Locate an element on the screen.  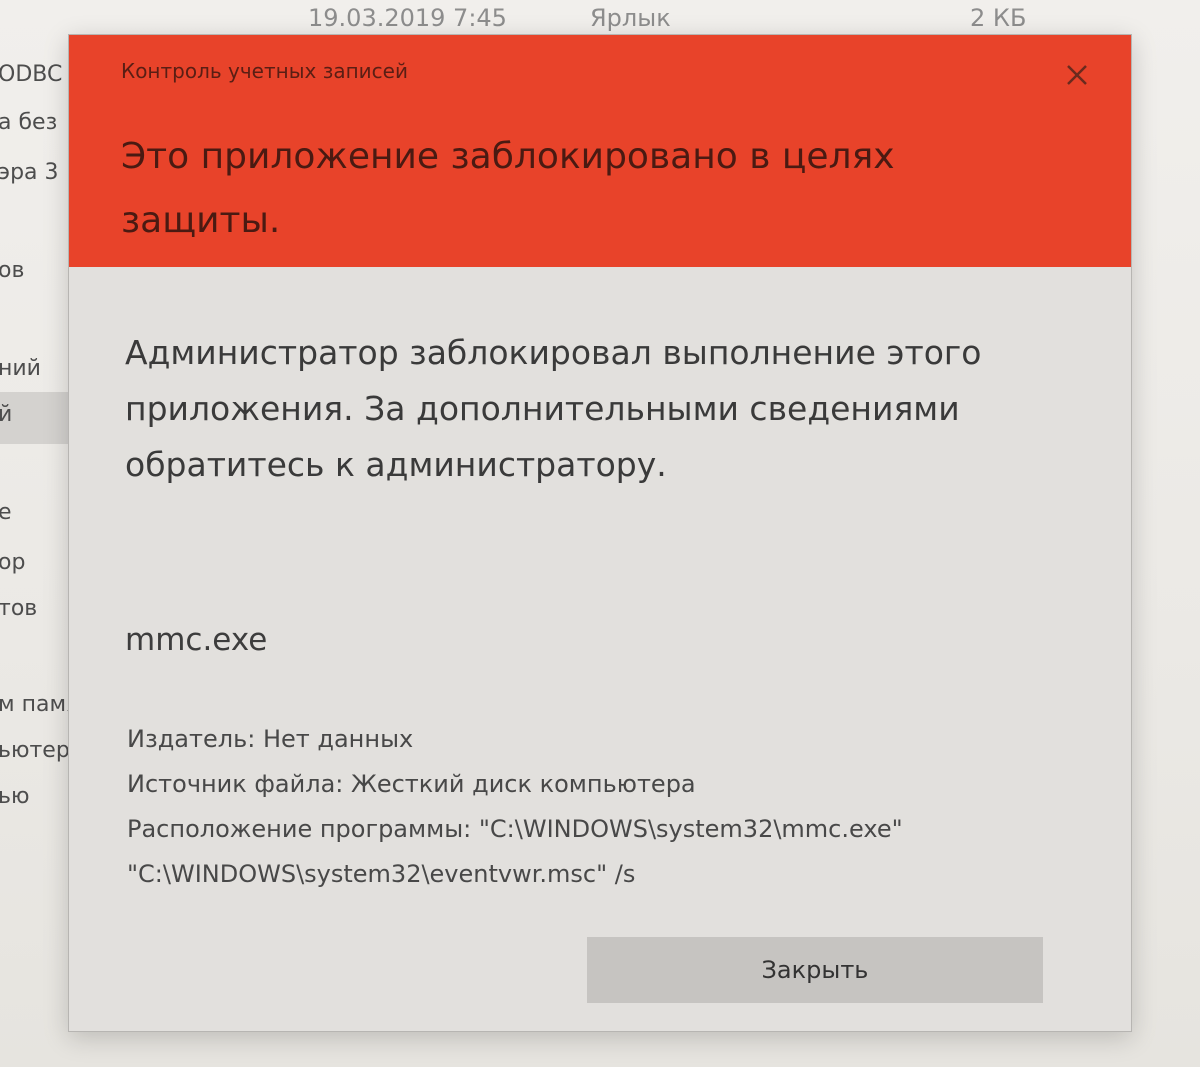
dialog-caption: Контроль учетных записей is located at coordinates (264, 71).